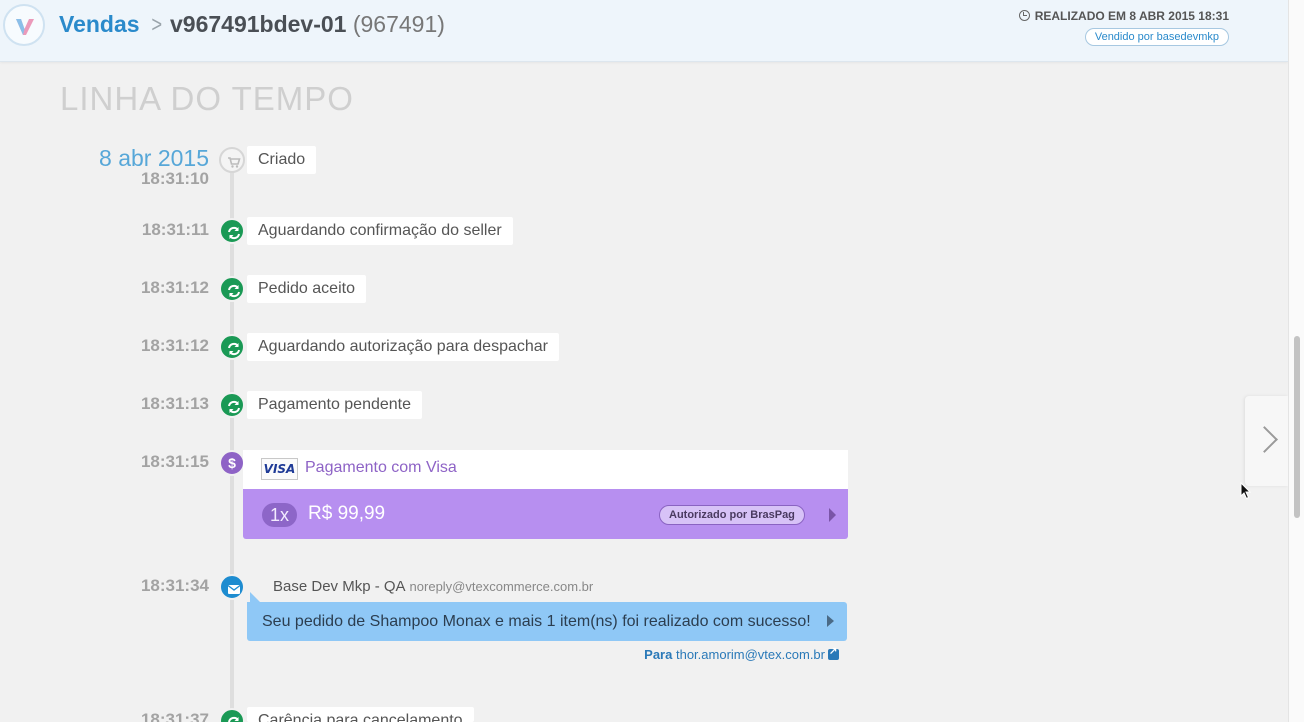 The height and width of the screenshot is (722, 1304). Describe the element at coordinates (545, 469) in the screenshot. I see `payment-header: VISA Pagamento com Visa` at that location.